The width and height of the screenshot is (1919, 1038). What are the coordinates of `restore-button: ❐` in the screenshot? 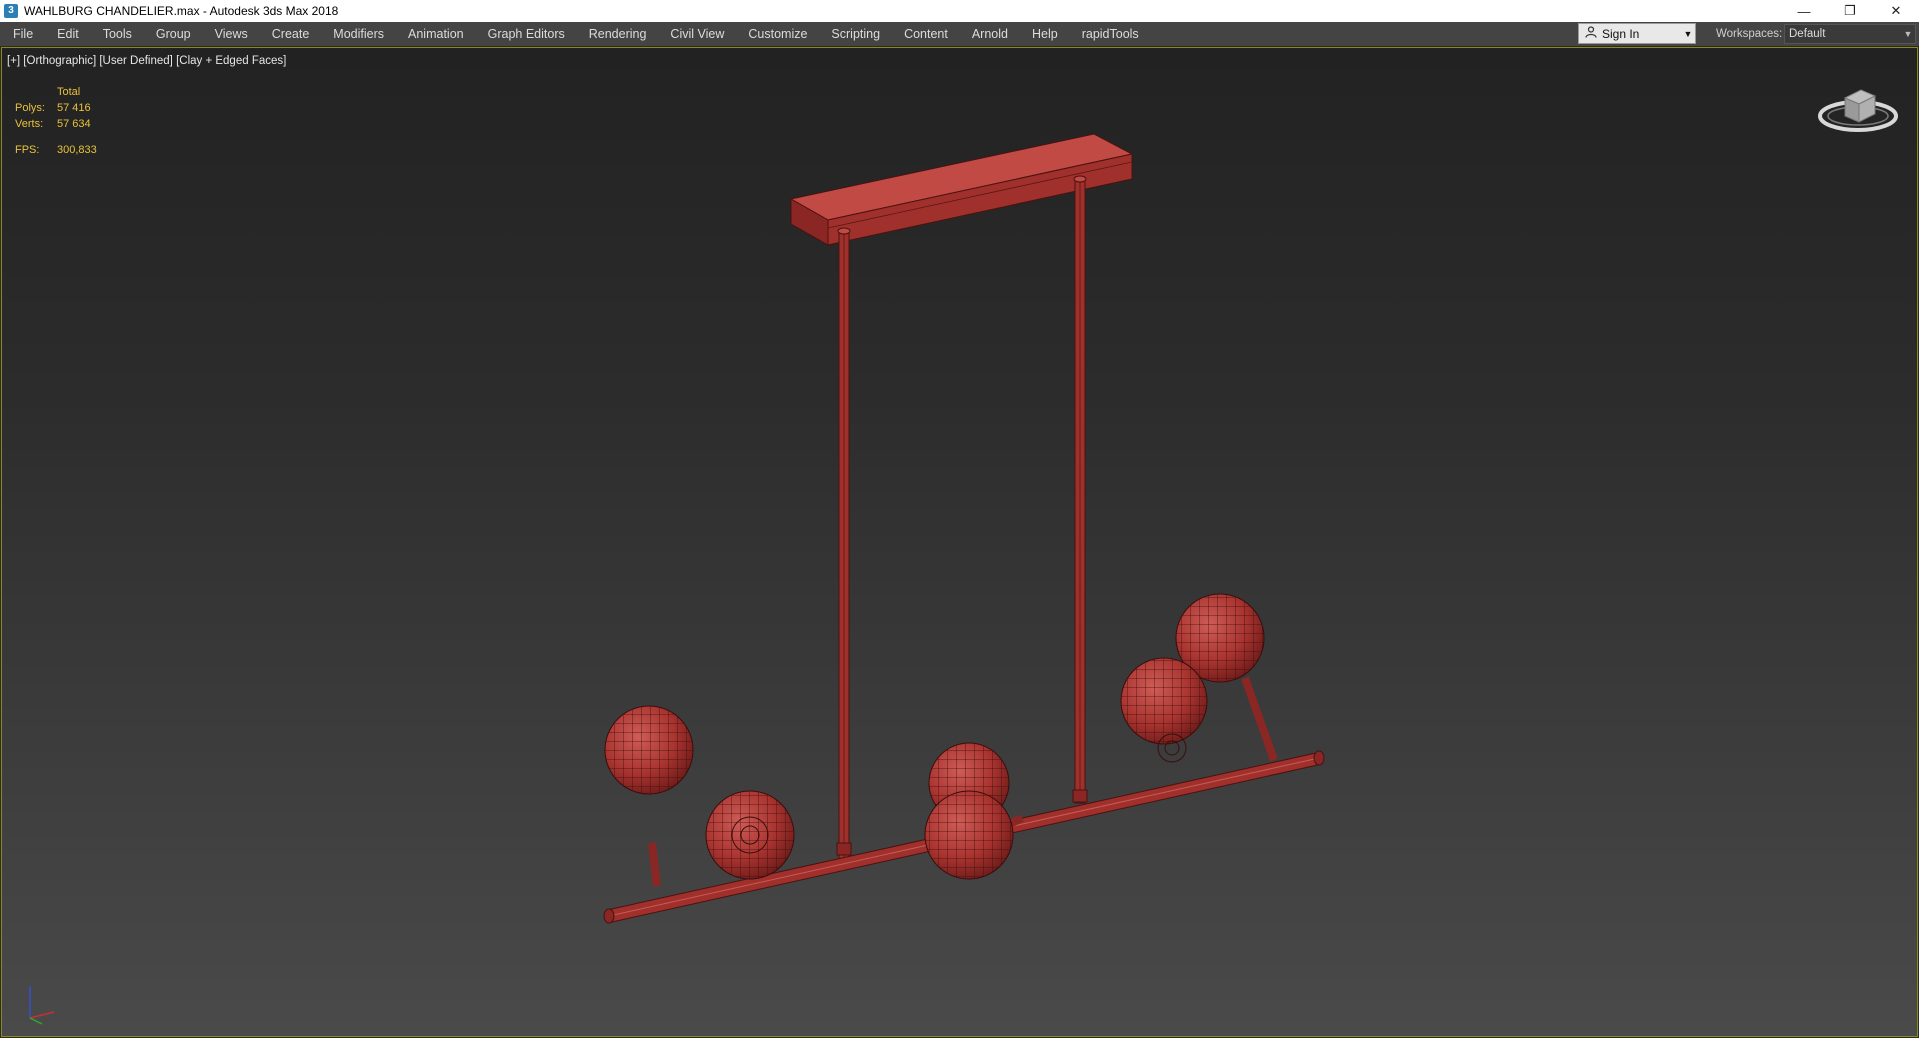 It's located at (1850, 11).